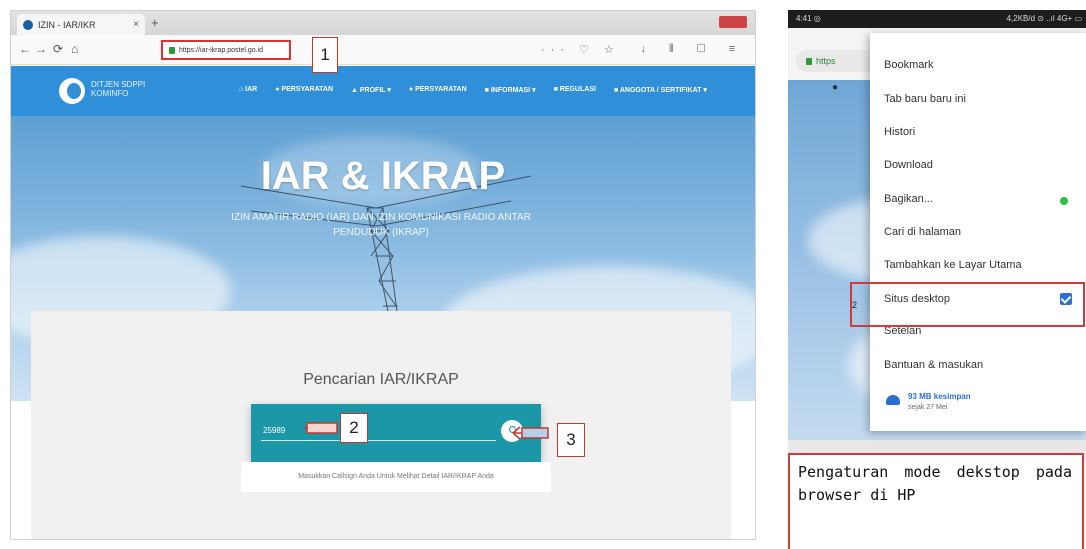 This screenshot has height=549, width=1086. Describe the element at coordinates (953, 265) in the screenshot. I see `menu-item-add-to-home: Tambahkan ke Layar Utama` at that location.